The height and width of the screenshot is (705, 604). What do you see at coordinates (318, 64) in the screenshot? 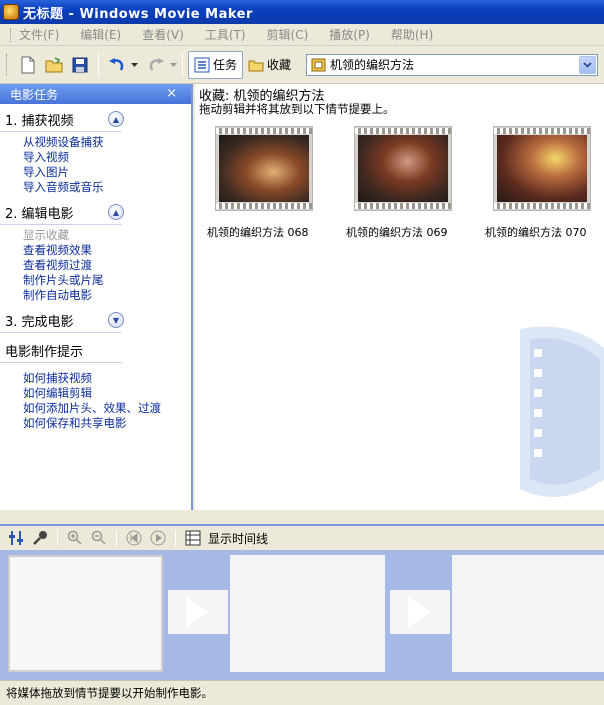
I see `collection-film-icon` at bounding box center [318, 64].